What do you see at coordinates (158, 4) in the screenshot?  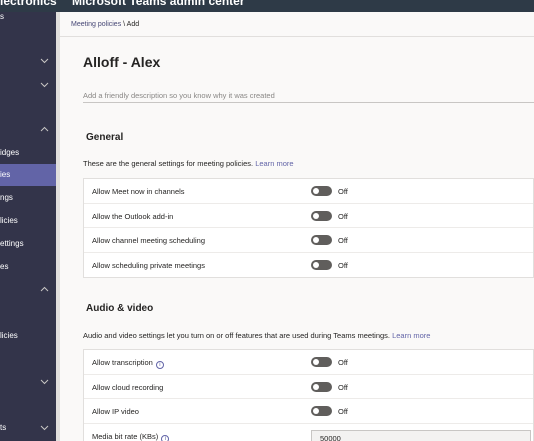 I see `app-title: Microsoft Teams admin center` at bounding box center [158, 4].